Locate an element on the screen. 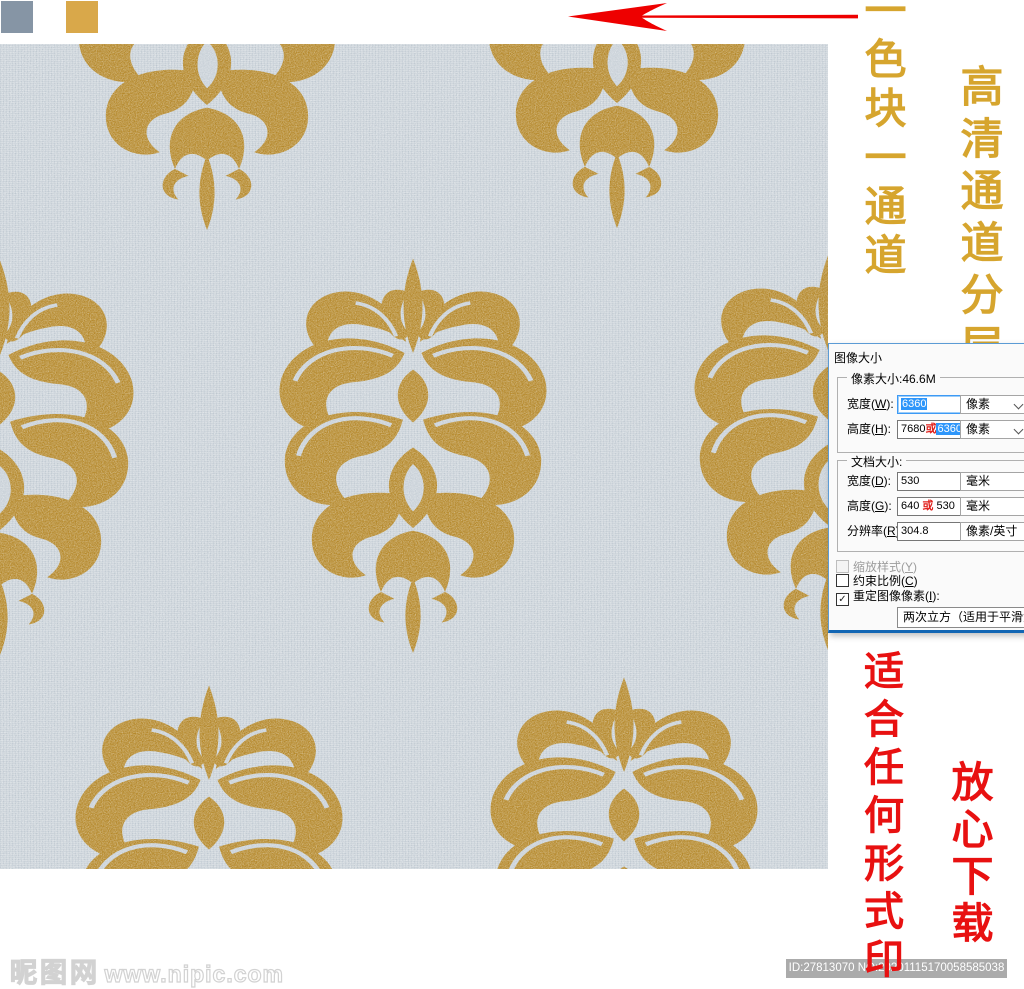 This screenshot has height=989, width=1024. doc-width-row: 宽度(D): 530 毫米 is located at coordinates (926, 481).